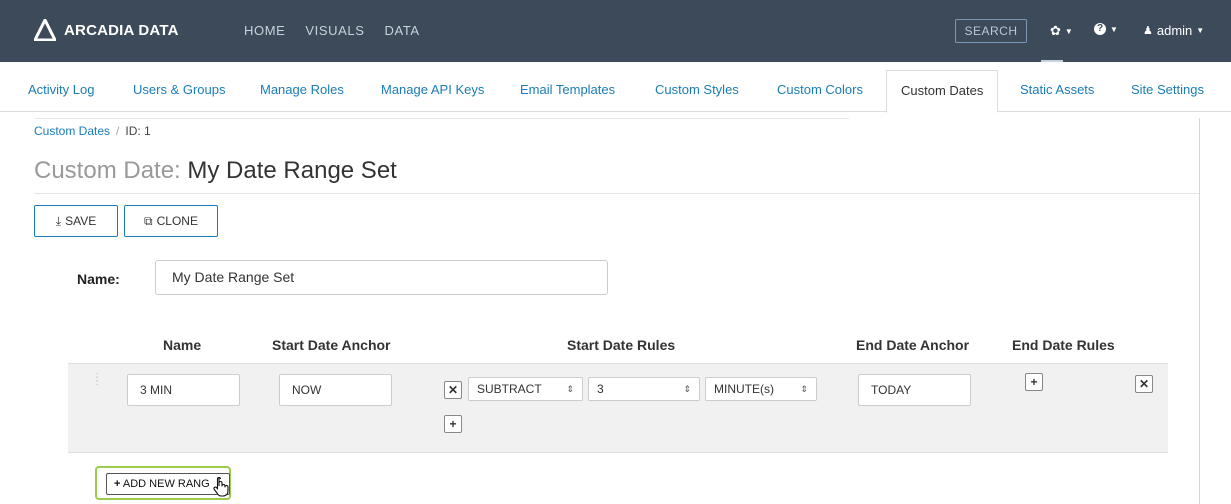 The image size is (1231, 504). Describe the element at coordinates (179, 91) in the screenshot. I see `tab-users-groups: Users & Groups` at that location.